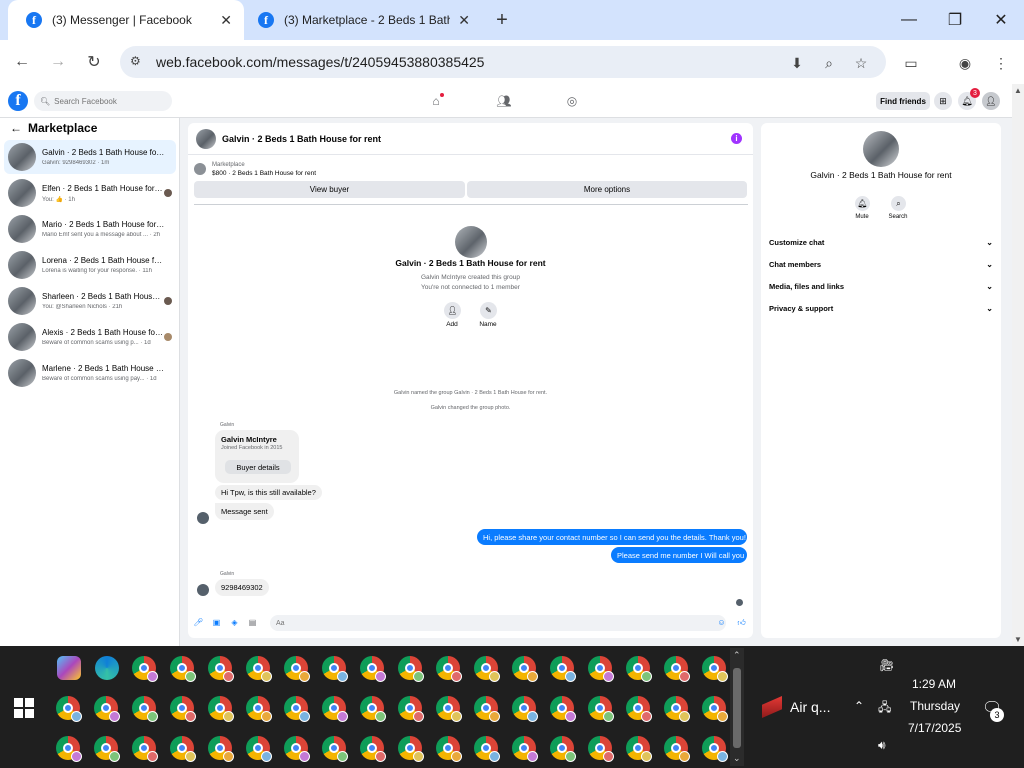  I want to click on find-friends-button: Find friends, so click(903, 101).